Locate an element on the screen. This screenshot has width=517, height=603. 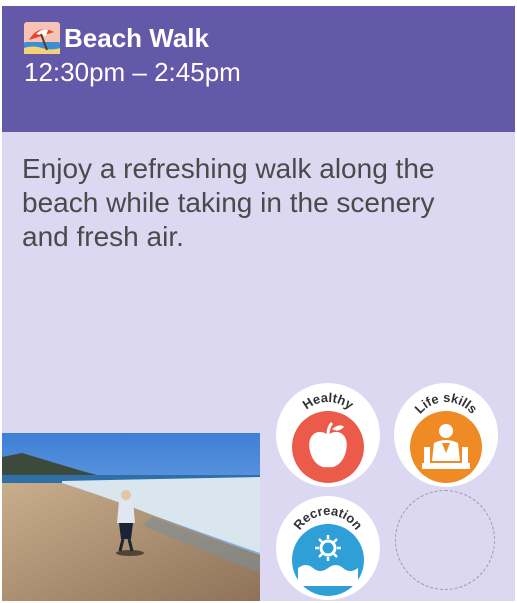
title-row: Beach Walk is located at coordinates (116, 38).